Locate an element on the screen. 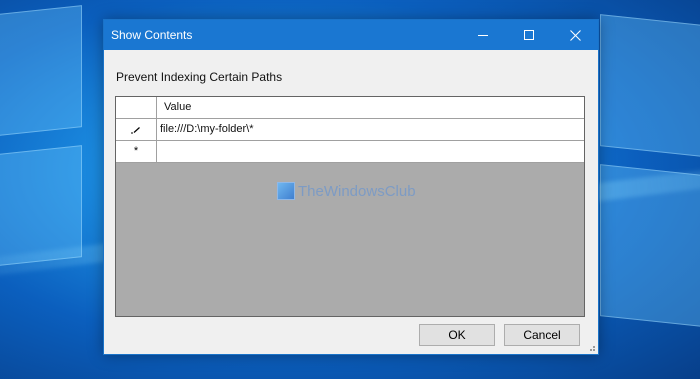  title-bar: Show Contents is located at coordinates (351, 35).